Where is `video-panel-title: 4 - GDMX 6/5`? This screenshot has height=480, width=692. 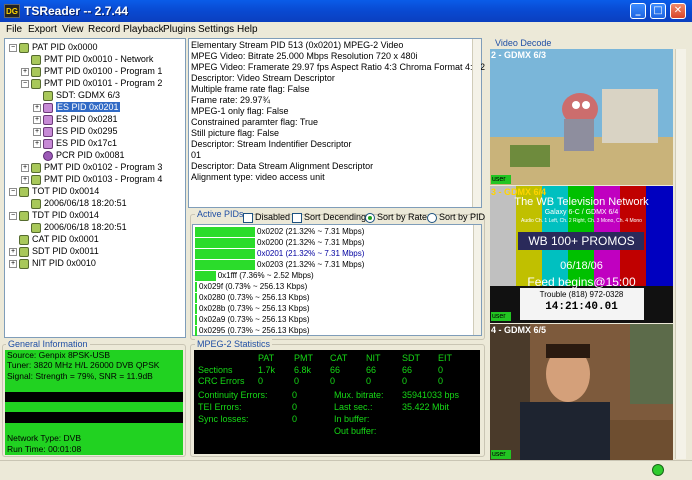 video-panel-title: 4 - GDMX 6/5 is located at coordinates (519, 330).